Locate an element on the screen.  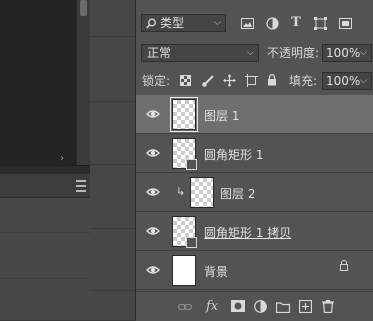
layer-filter-row: 类型 ⌵ T is located at coordinates (254, 26).